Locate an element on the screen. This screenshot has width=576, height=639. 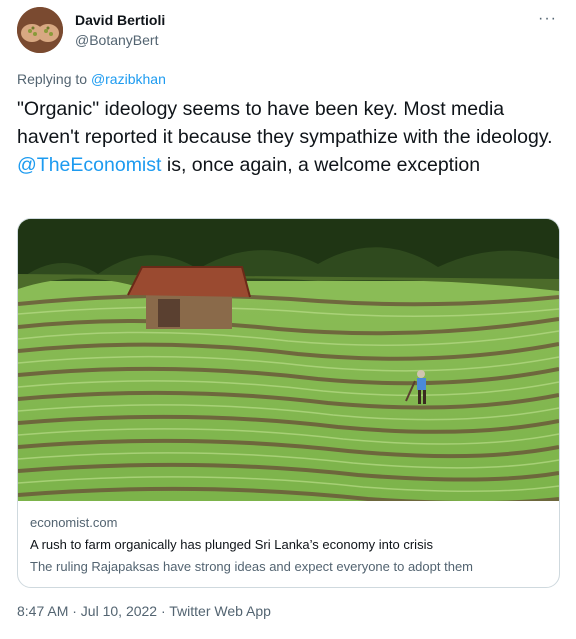
tweet-timestamp: 8:47 AM · Jul 10, 2022 · Twitter Web App is located at coordinates (144, 611).